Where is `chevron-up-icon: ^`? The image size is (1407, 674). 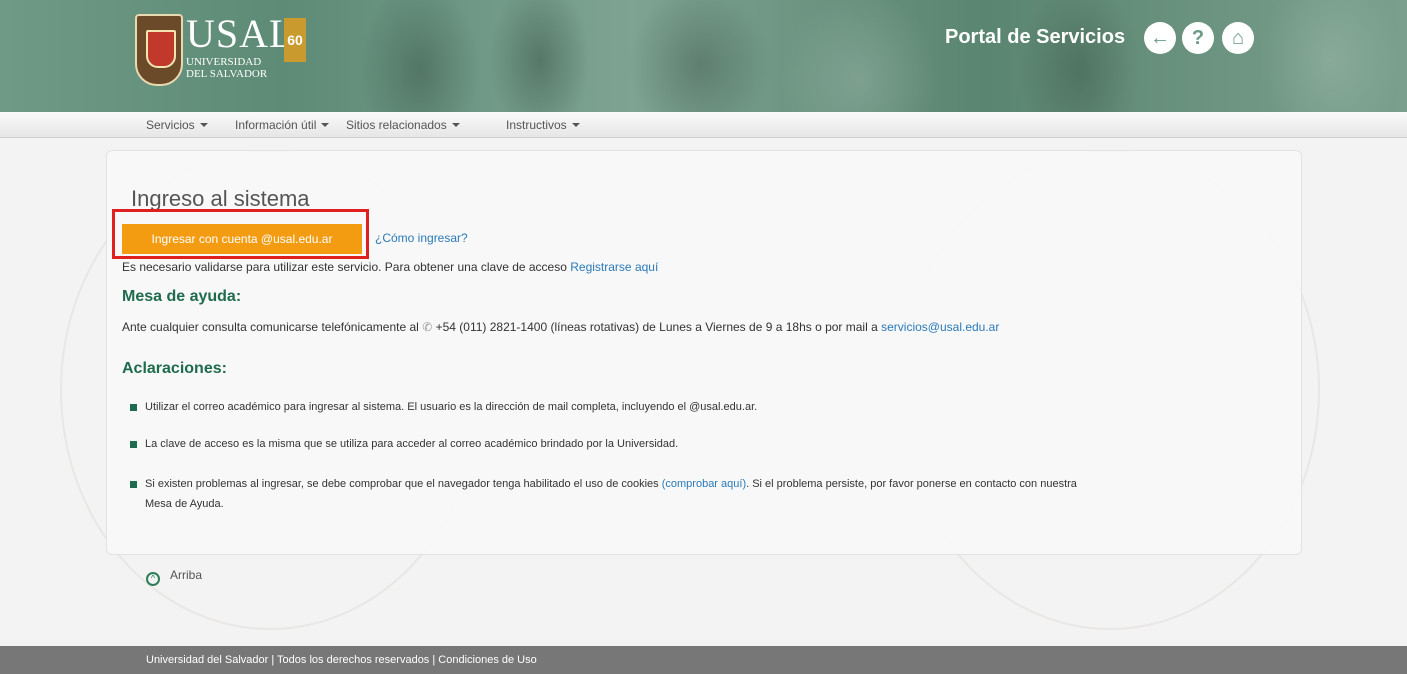
chevron-up-icon: ^ is located at coordinates (153, 579).